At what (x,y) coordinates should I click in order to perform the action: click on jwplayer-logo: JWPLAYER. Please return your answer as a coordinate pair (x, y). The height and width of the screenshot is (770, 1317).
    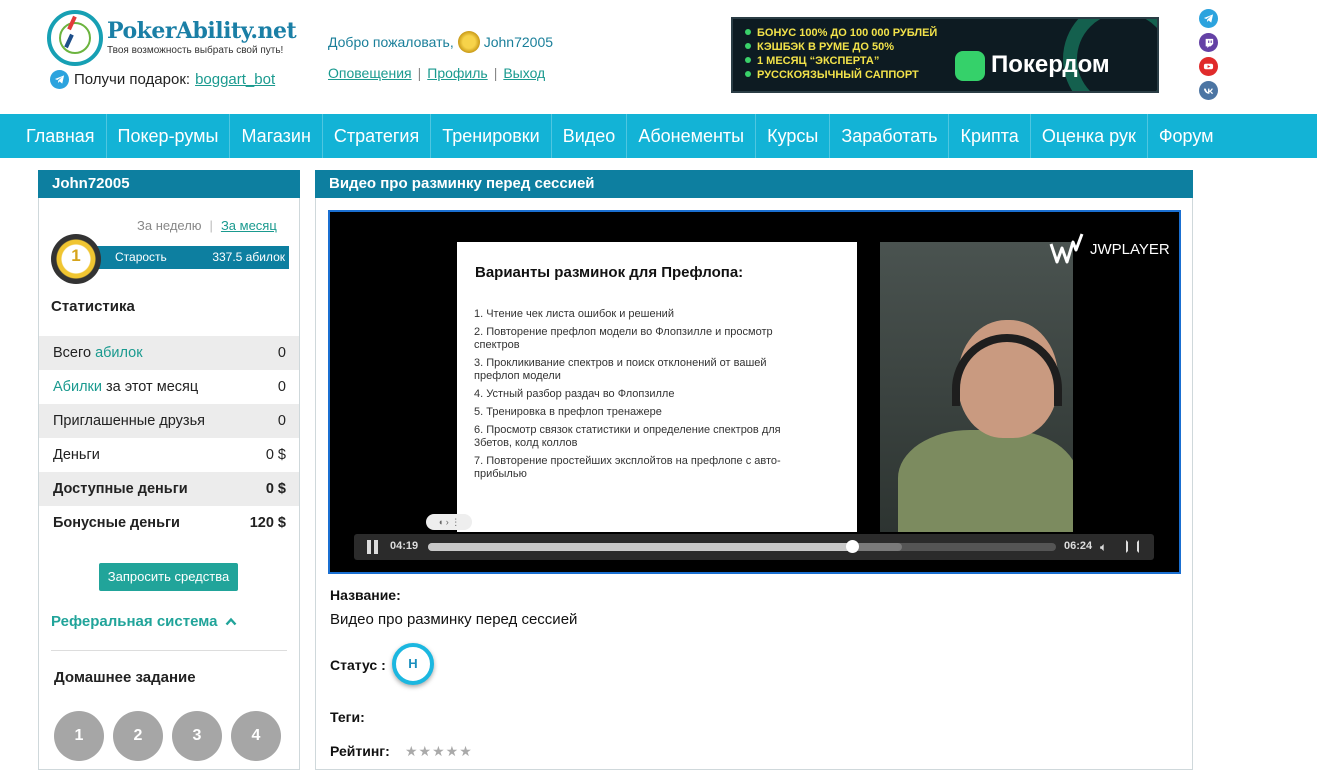
    Looking at the image, I should click on (1109, 249).